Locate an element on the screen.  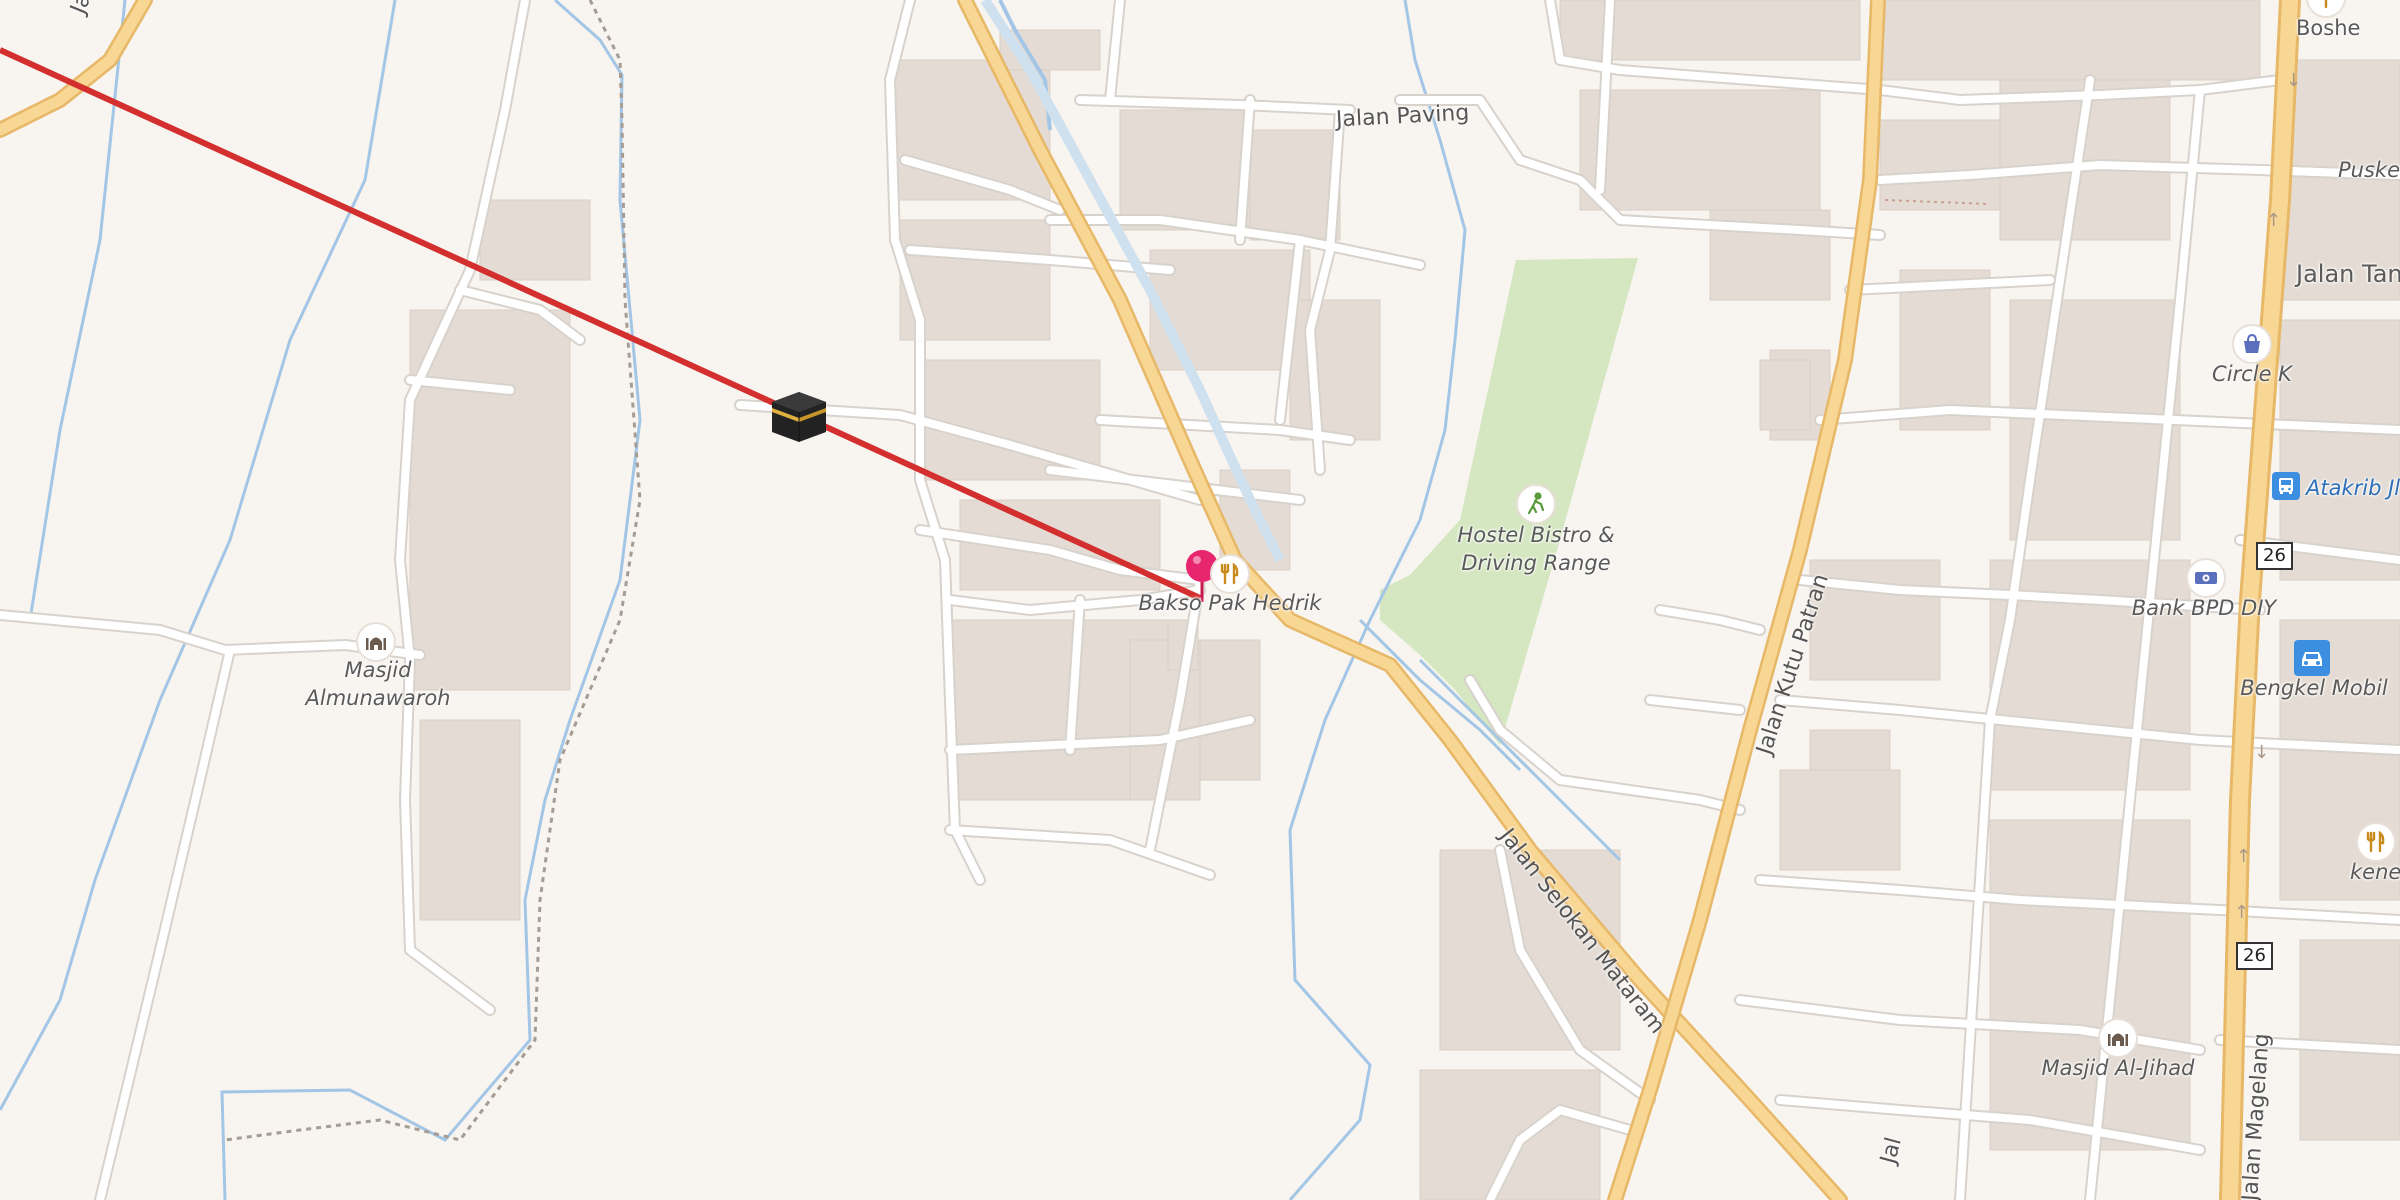
kaaba-icon is located at coordinates (799, 416).